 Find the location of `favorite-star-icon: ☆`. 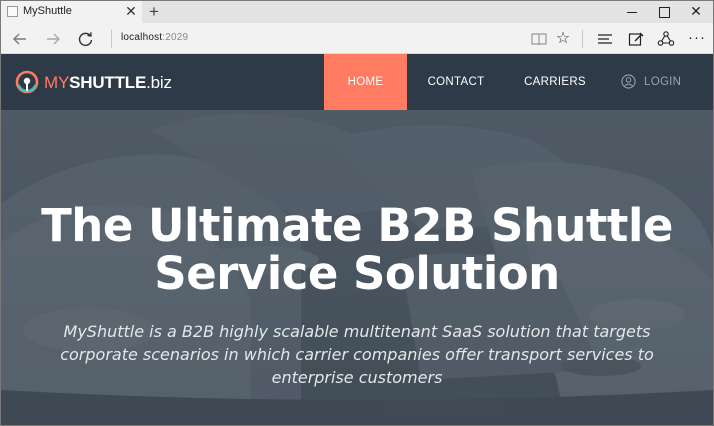

favorite-star-icon: ☆ is located at coordinates (563, 39).